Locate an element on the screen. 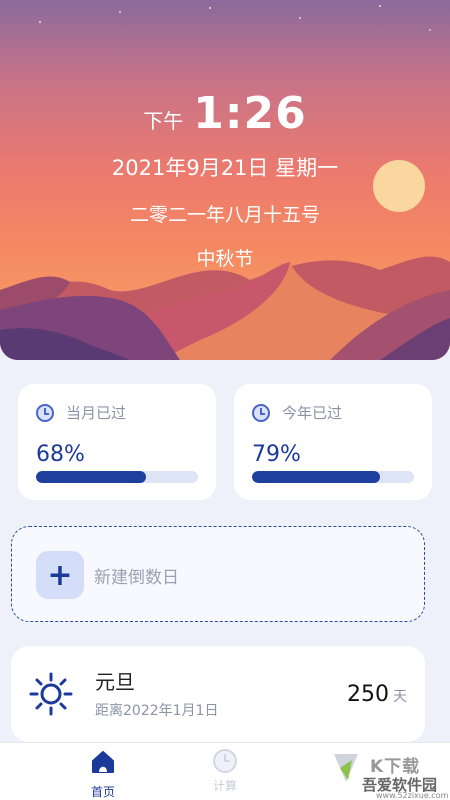  watermark-line3: www.52zixue.com is located at coordinates (412, 795).